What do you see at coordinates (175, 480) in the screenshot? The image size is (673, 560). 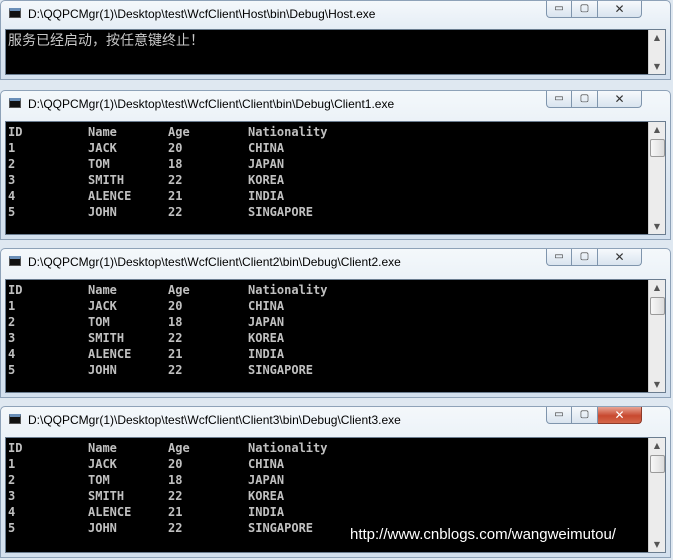 I see `cell-age: 18` at bounding box center [175, 480].